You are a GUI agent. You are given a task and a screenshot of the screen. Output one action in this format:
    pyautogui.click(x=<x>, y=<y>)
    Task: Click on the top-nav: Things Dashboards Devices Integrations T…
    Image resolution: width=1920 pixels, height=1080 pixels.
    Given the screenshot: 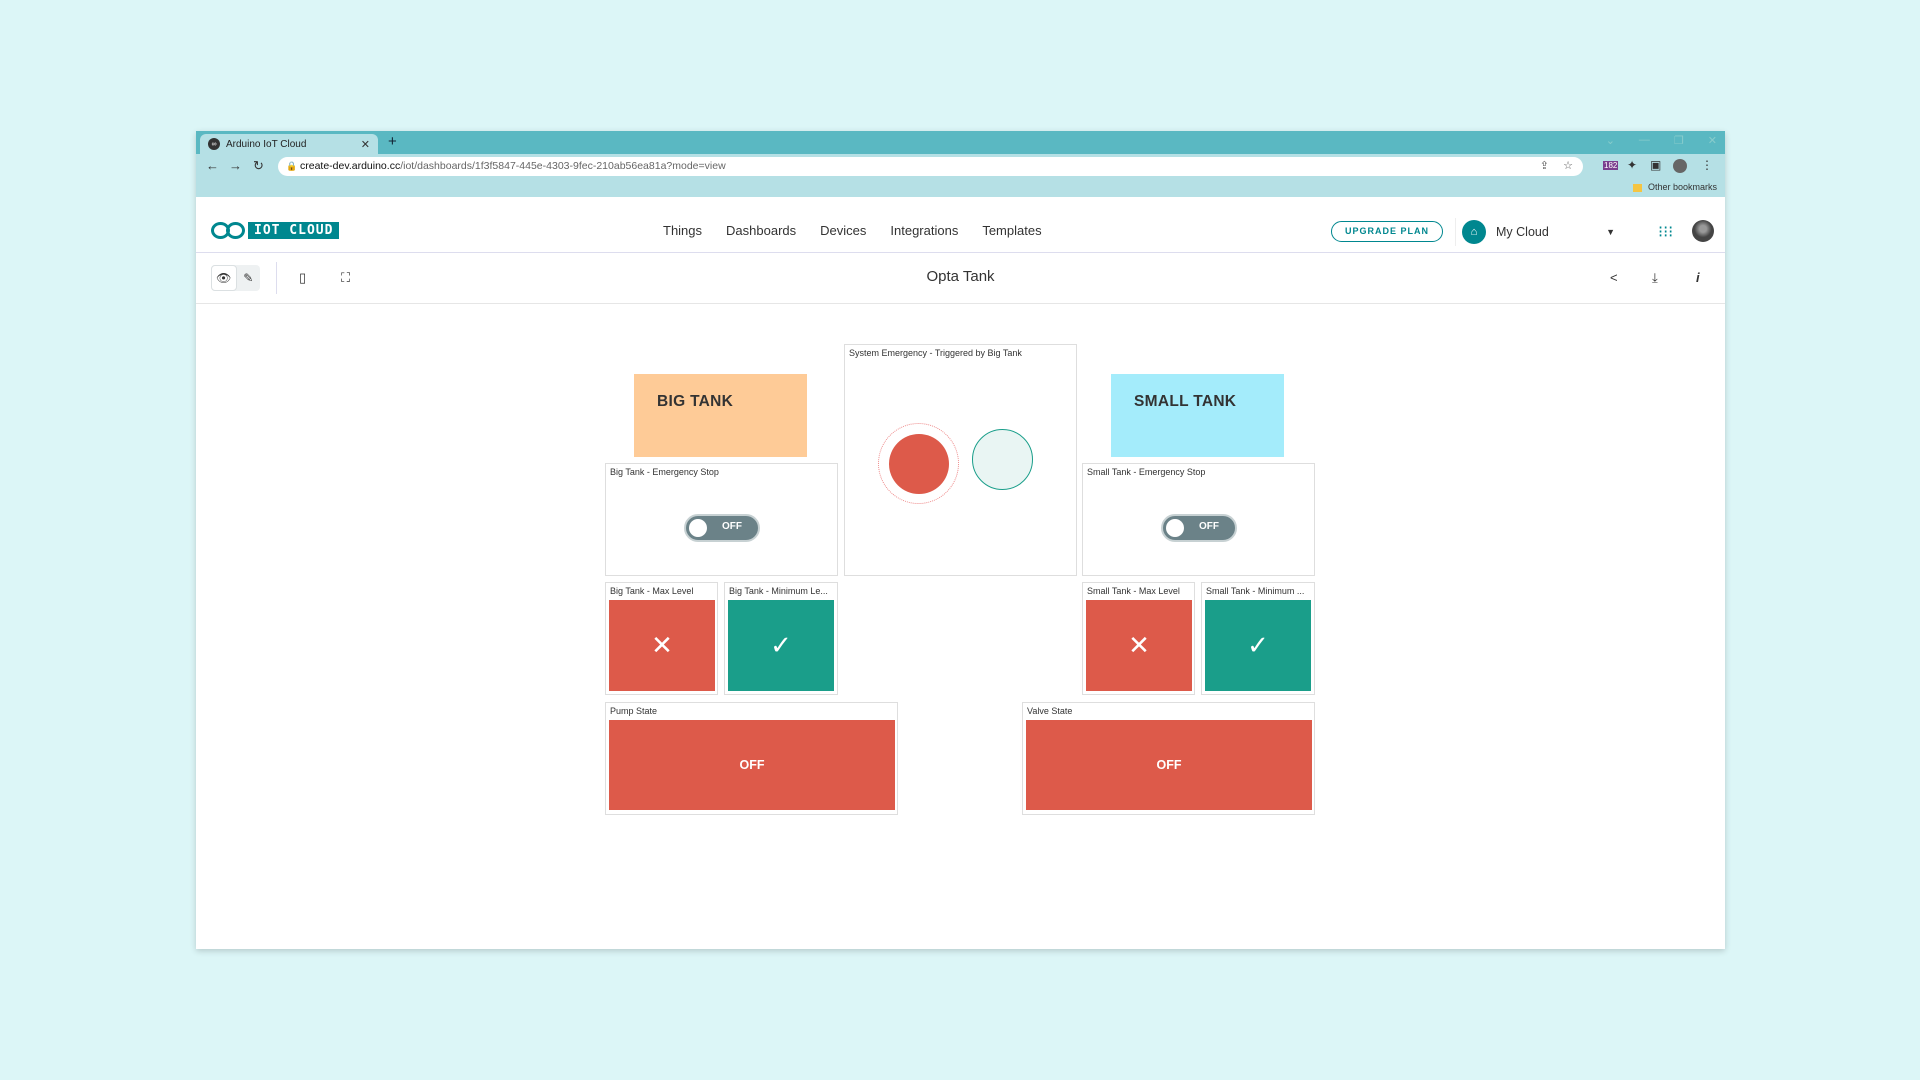 What is the action you would take?
    pyautogui.click(x=852, y=230)
    